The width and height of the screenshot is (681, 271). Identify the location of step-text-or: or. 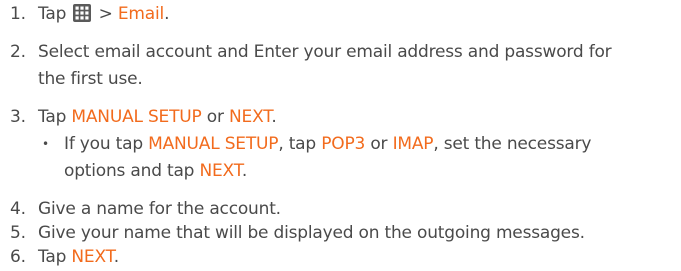
(215, 117).